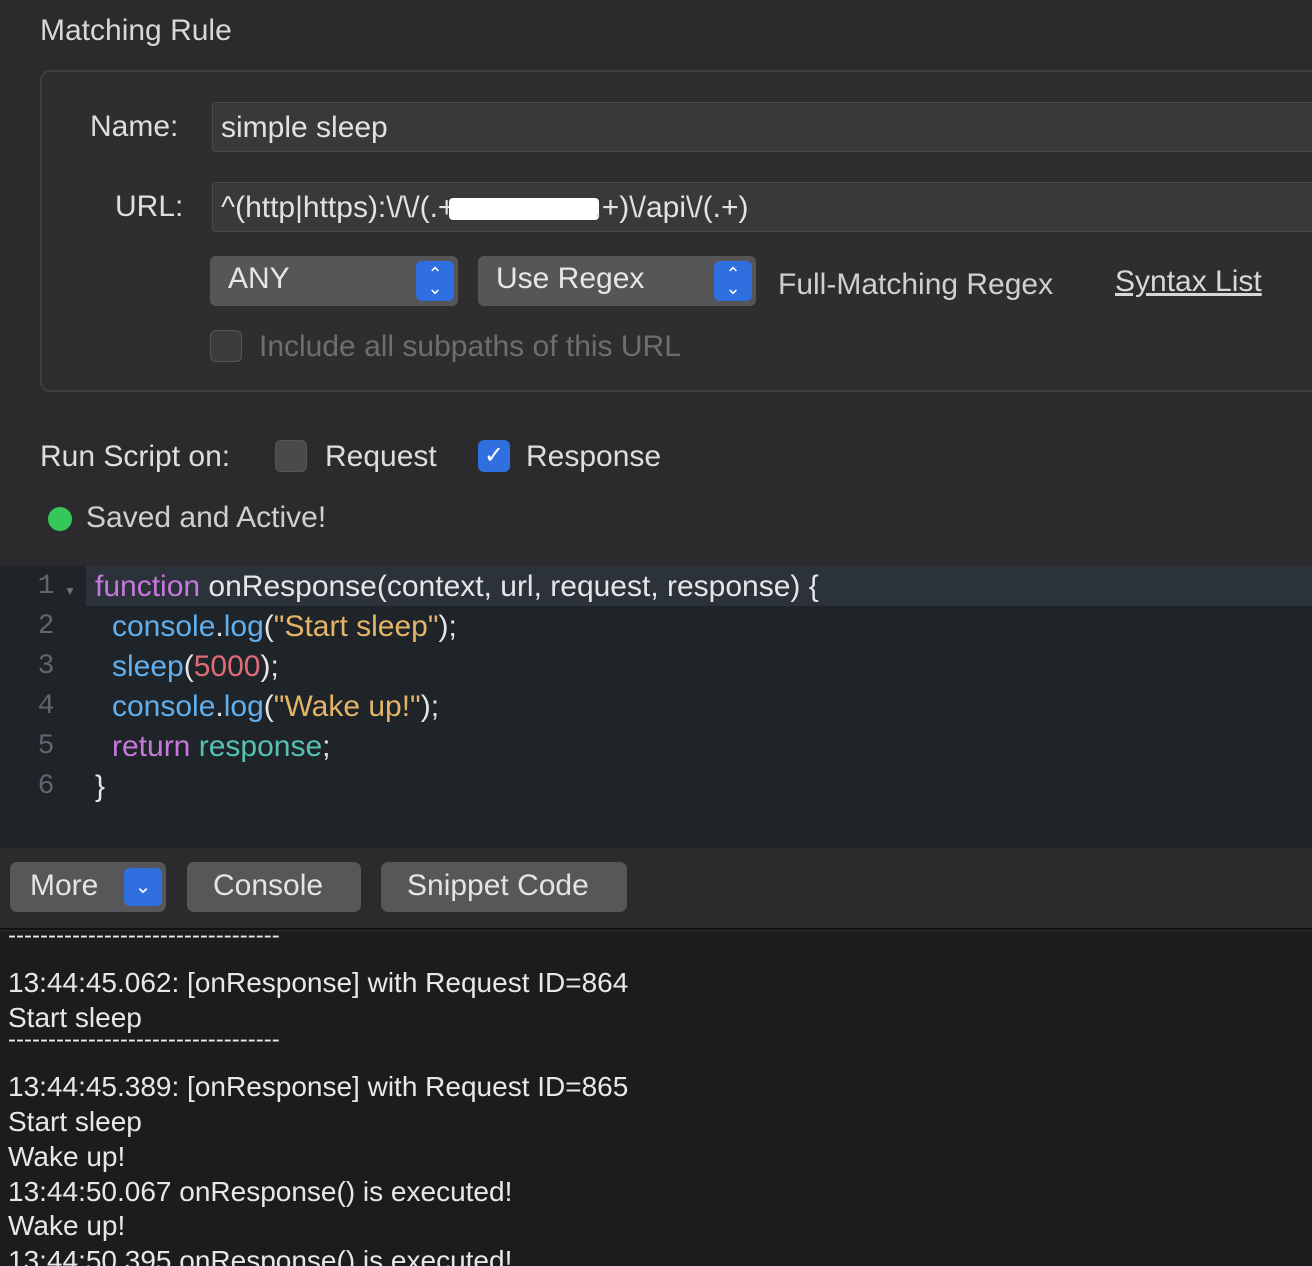 Image resolution: width=1312 pixels, height=1266 pixels. What do you see at coordinates (916, 284) in the screenshot?
I see `regex-hint: Full-Matching Regex` at bounding box center [916, 284].